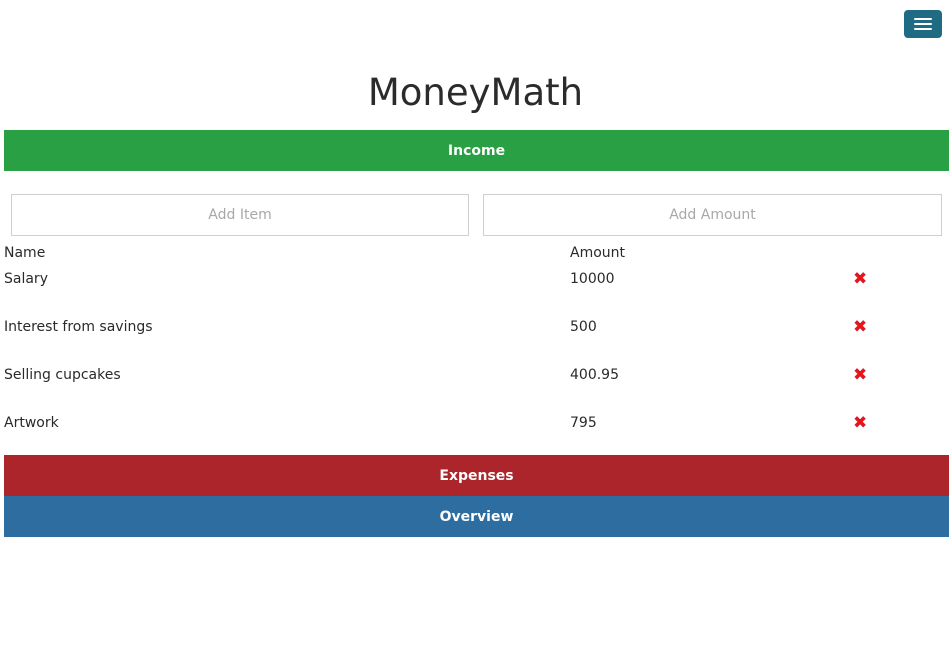 Image resolution: width=951 pixels, height=655 pixels. What do you see at coordinates (923, 19) in the screenshot?
I see `hamburger-menu-icon` at bounding box center [923, 19].